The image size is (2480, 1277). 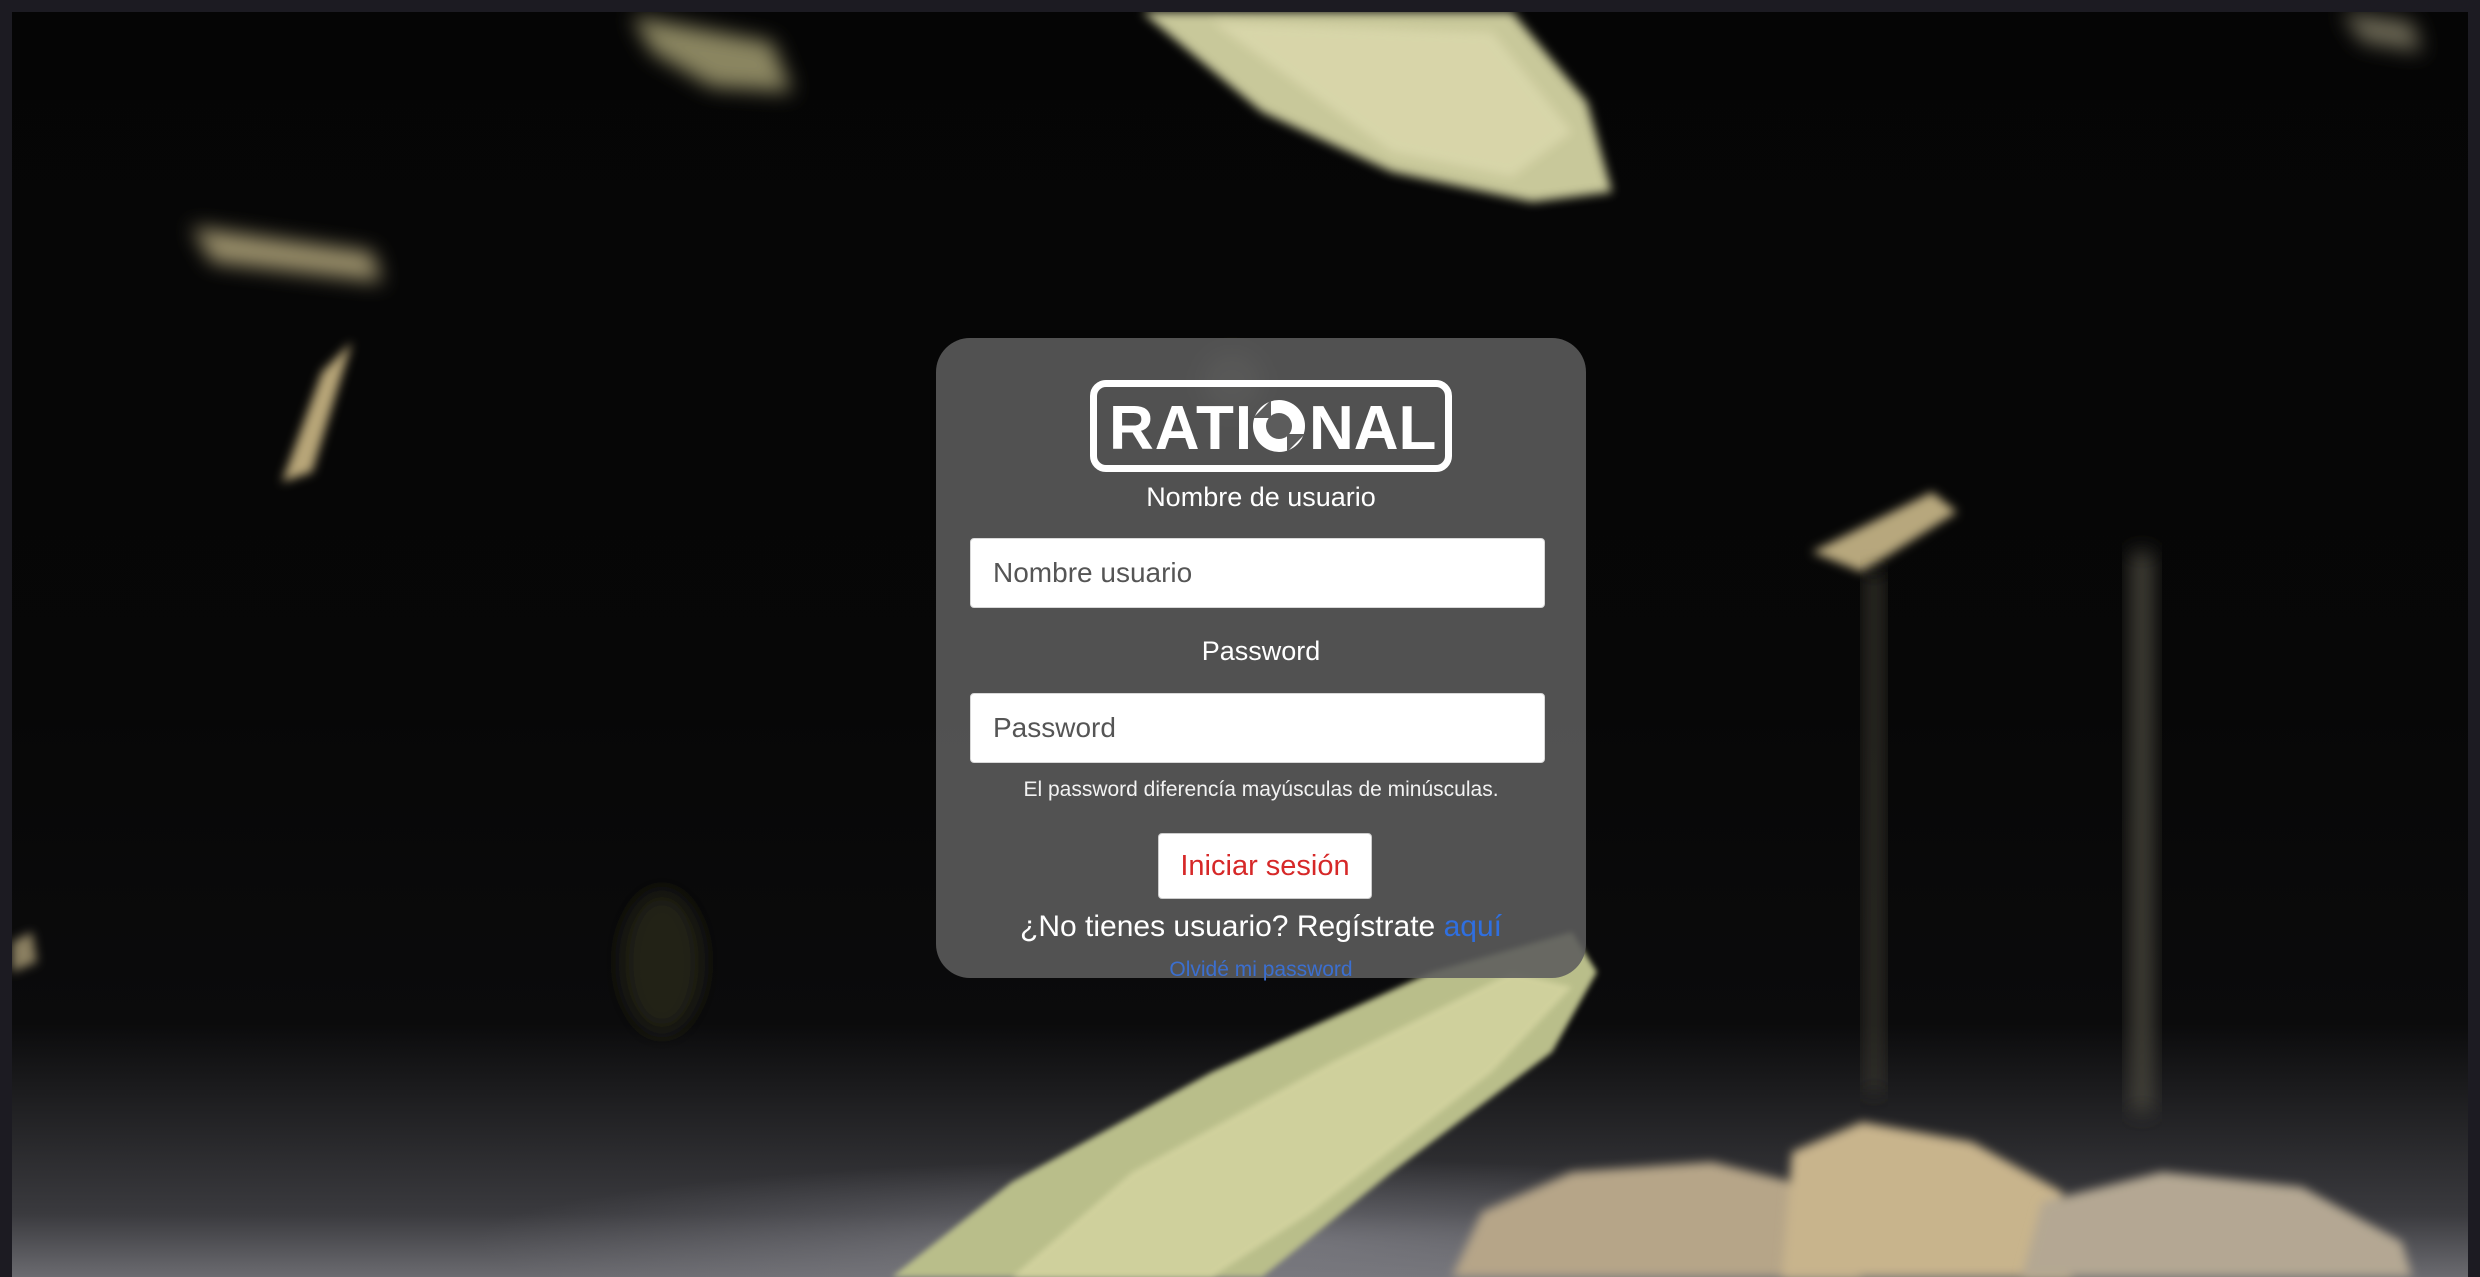 I want to click on username-input, so click(x=1257, y=573).